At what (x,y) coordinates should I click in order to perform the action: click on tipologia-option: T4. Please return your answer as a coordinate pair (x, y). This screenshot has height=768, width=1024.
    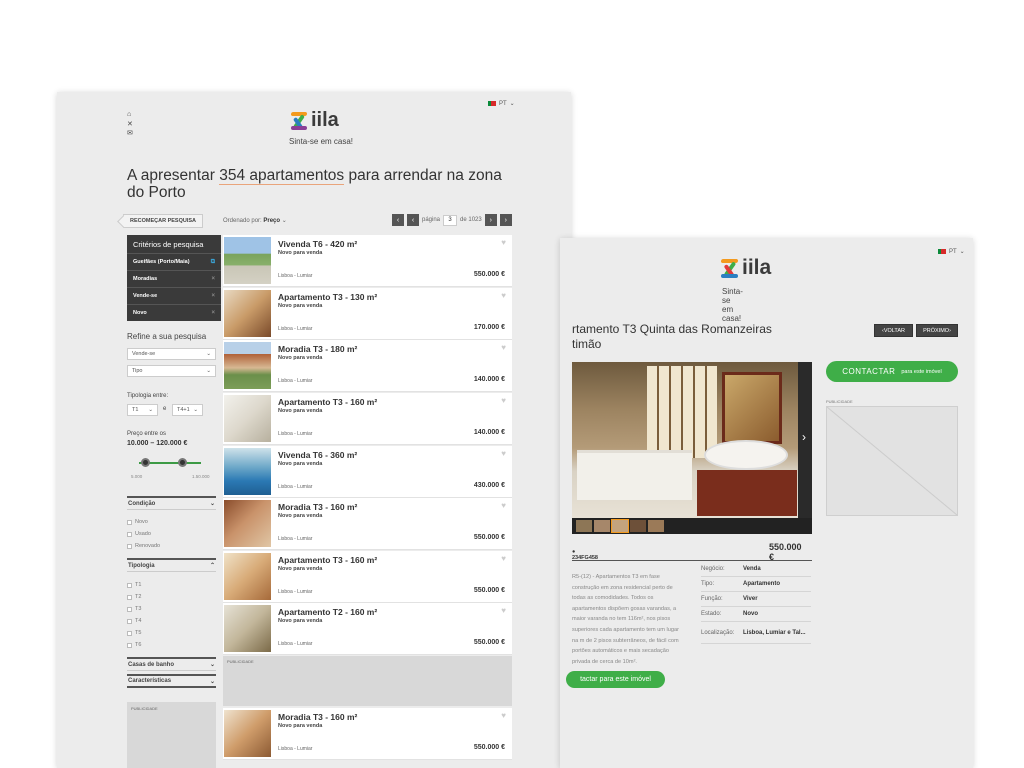
    Looking at the image, I should click on (134, 621).